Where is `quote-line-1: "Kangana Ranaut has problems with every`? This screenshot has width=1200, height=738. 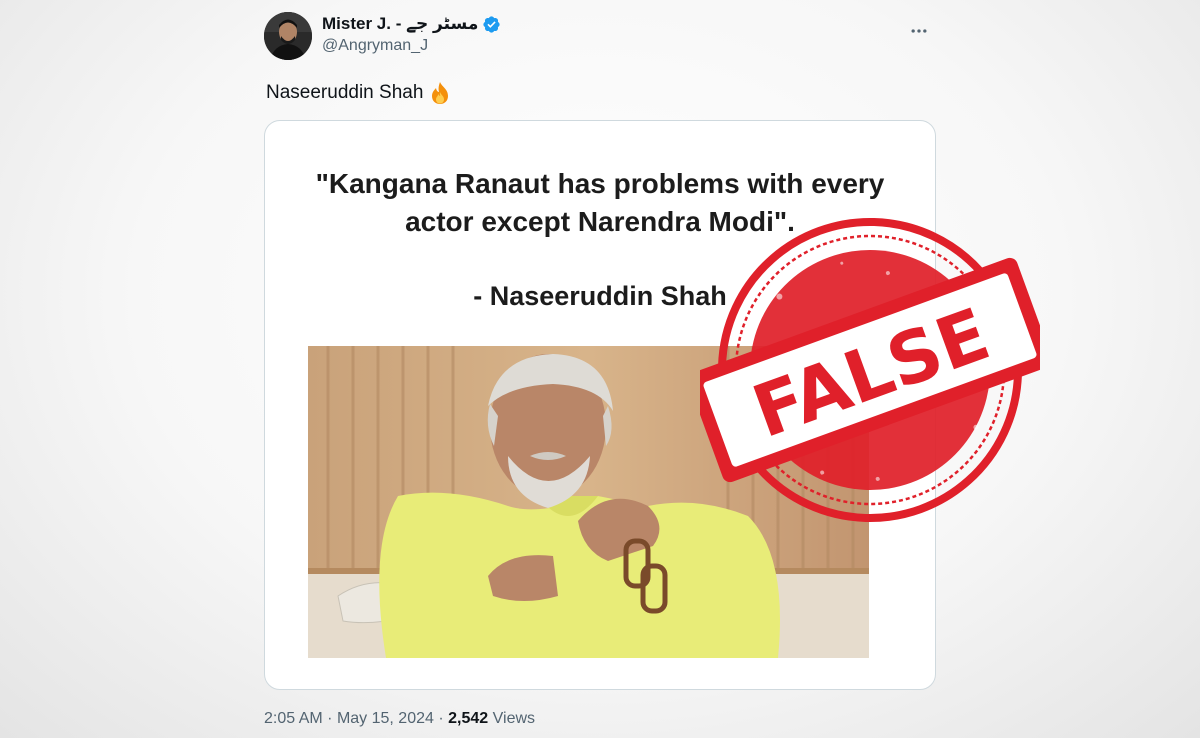
quote-line-1: "Kangana Ranaut has problems with every is located at coordinates (600, 183).